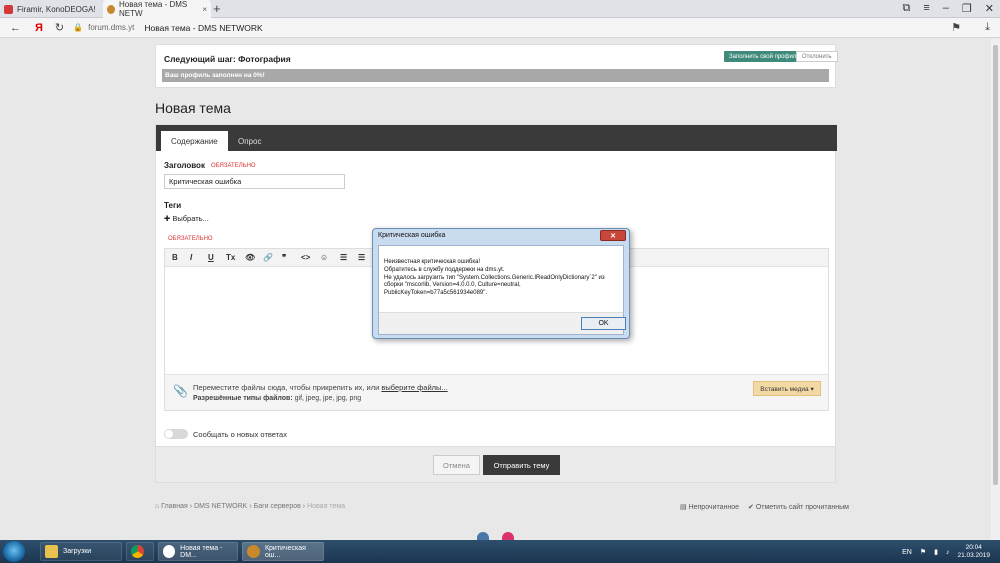 The image size is (1000, 563). What do you see at coordinates (194, 141) in the screenshot?
I see `tab-content: Содержание` at bounding box center [194, 141].